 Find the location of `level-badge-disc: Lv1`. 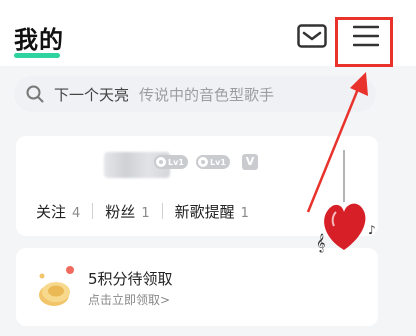

level-badge-disc: Lv1 is located at coordinates (213, 162).